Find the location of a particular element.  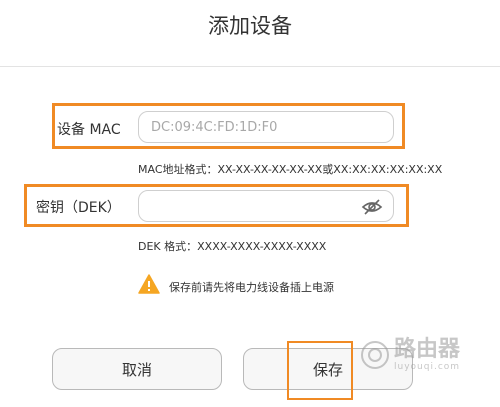

cancel-button: 取消 is located at coordinates (137, 369).